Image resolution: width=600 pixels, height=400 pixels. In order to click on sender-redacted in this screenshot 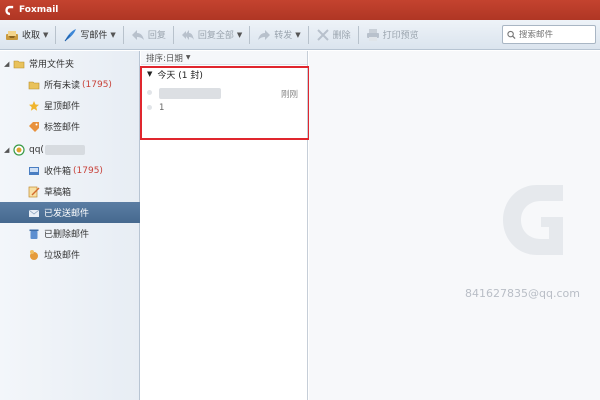, I will do `click(190, 93)`.